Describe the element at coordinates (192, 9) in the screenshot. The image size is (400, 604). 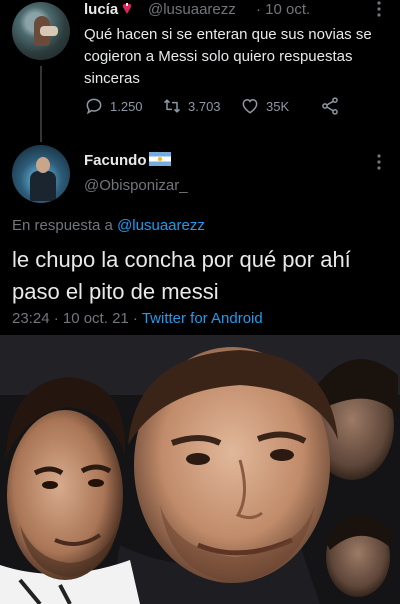
I see `author-handle: @lusuaarezz` at that location.